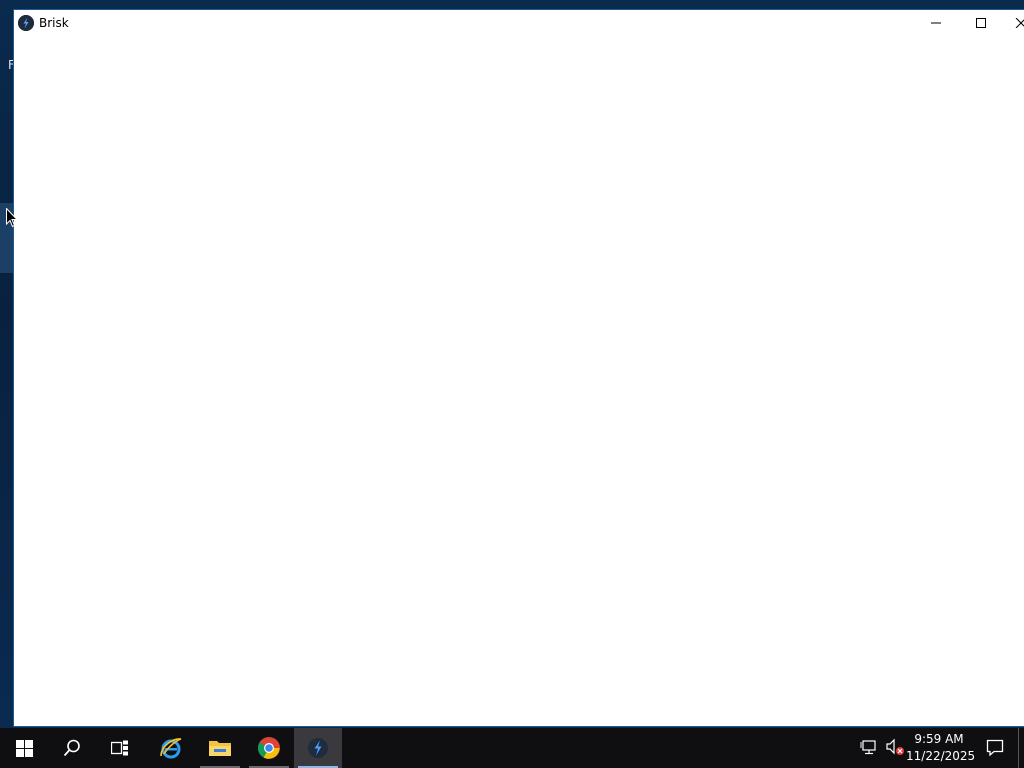 The image size is (1024, 768). What do you see at coordinates (1019, 23) in the screenshot?
I see `close-icon` at bounding box center [1019, 23].